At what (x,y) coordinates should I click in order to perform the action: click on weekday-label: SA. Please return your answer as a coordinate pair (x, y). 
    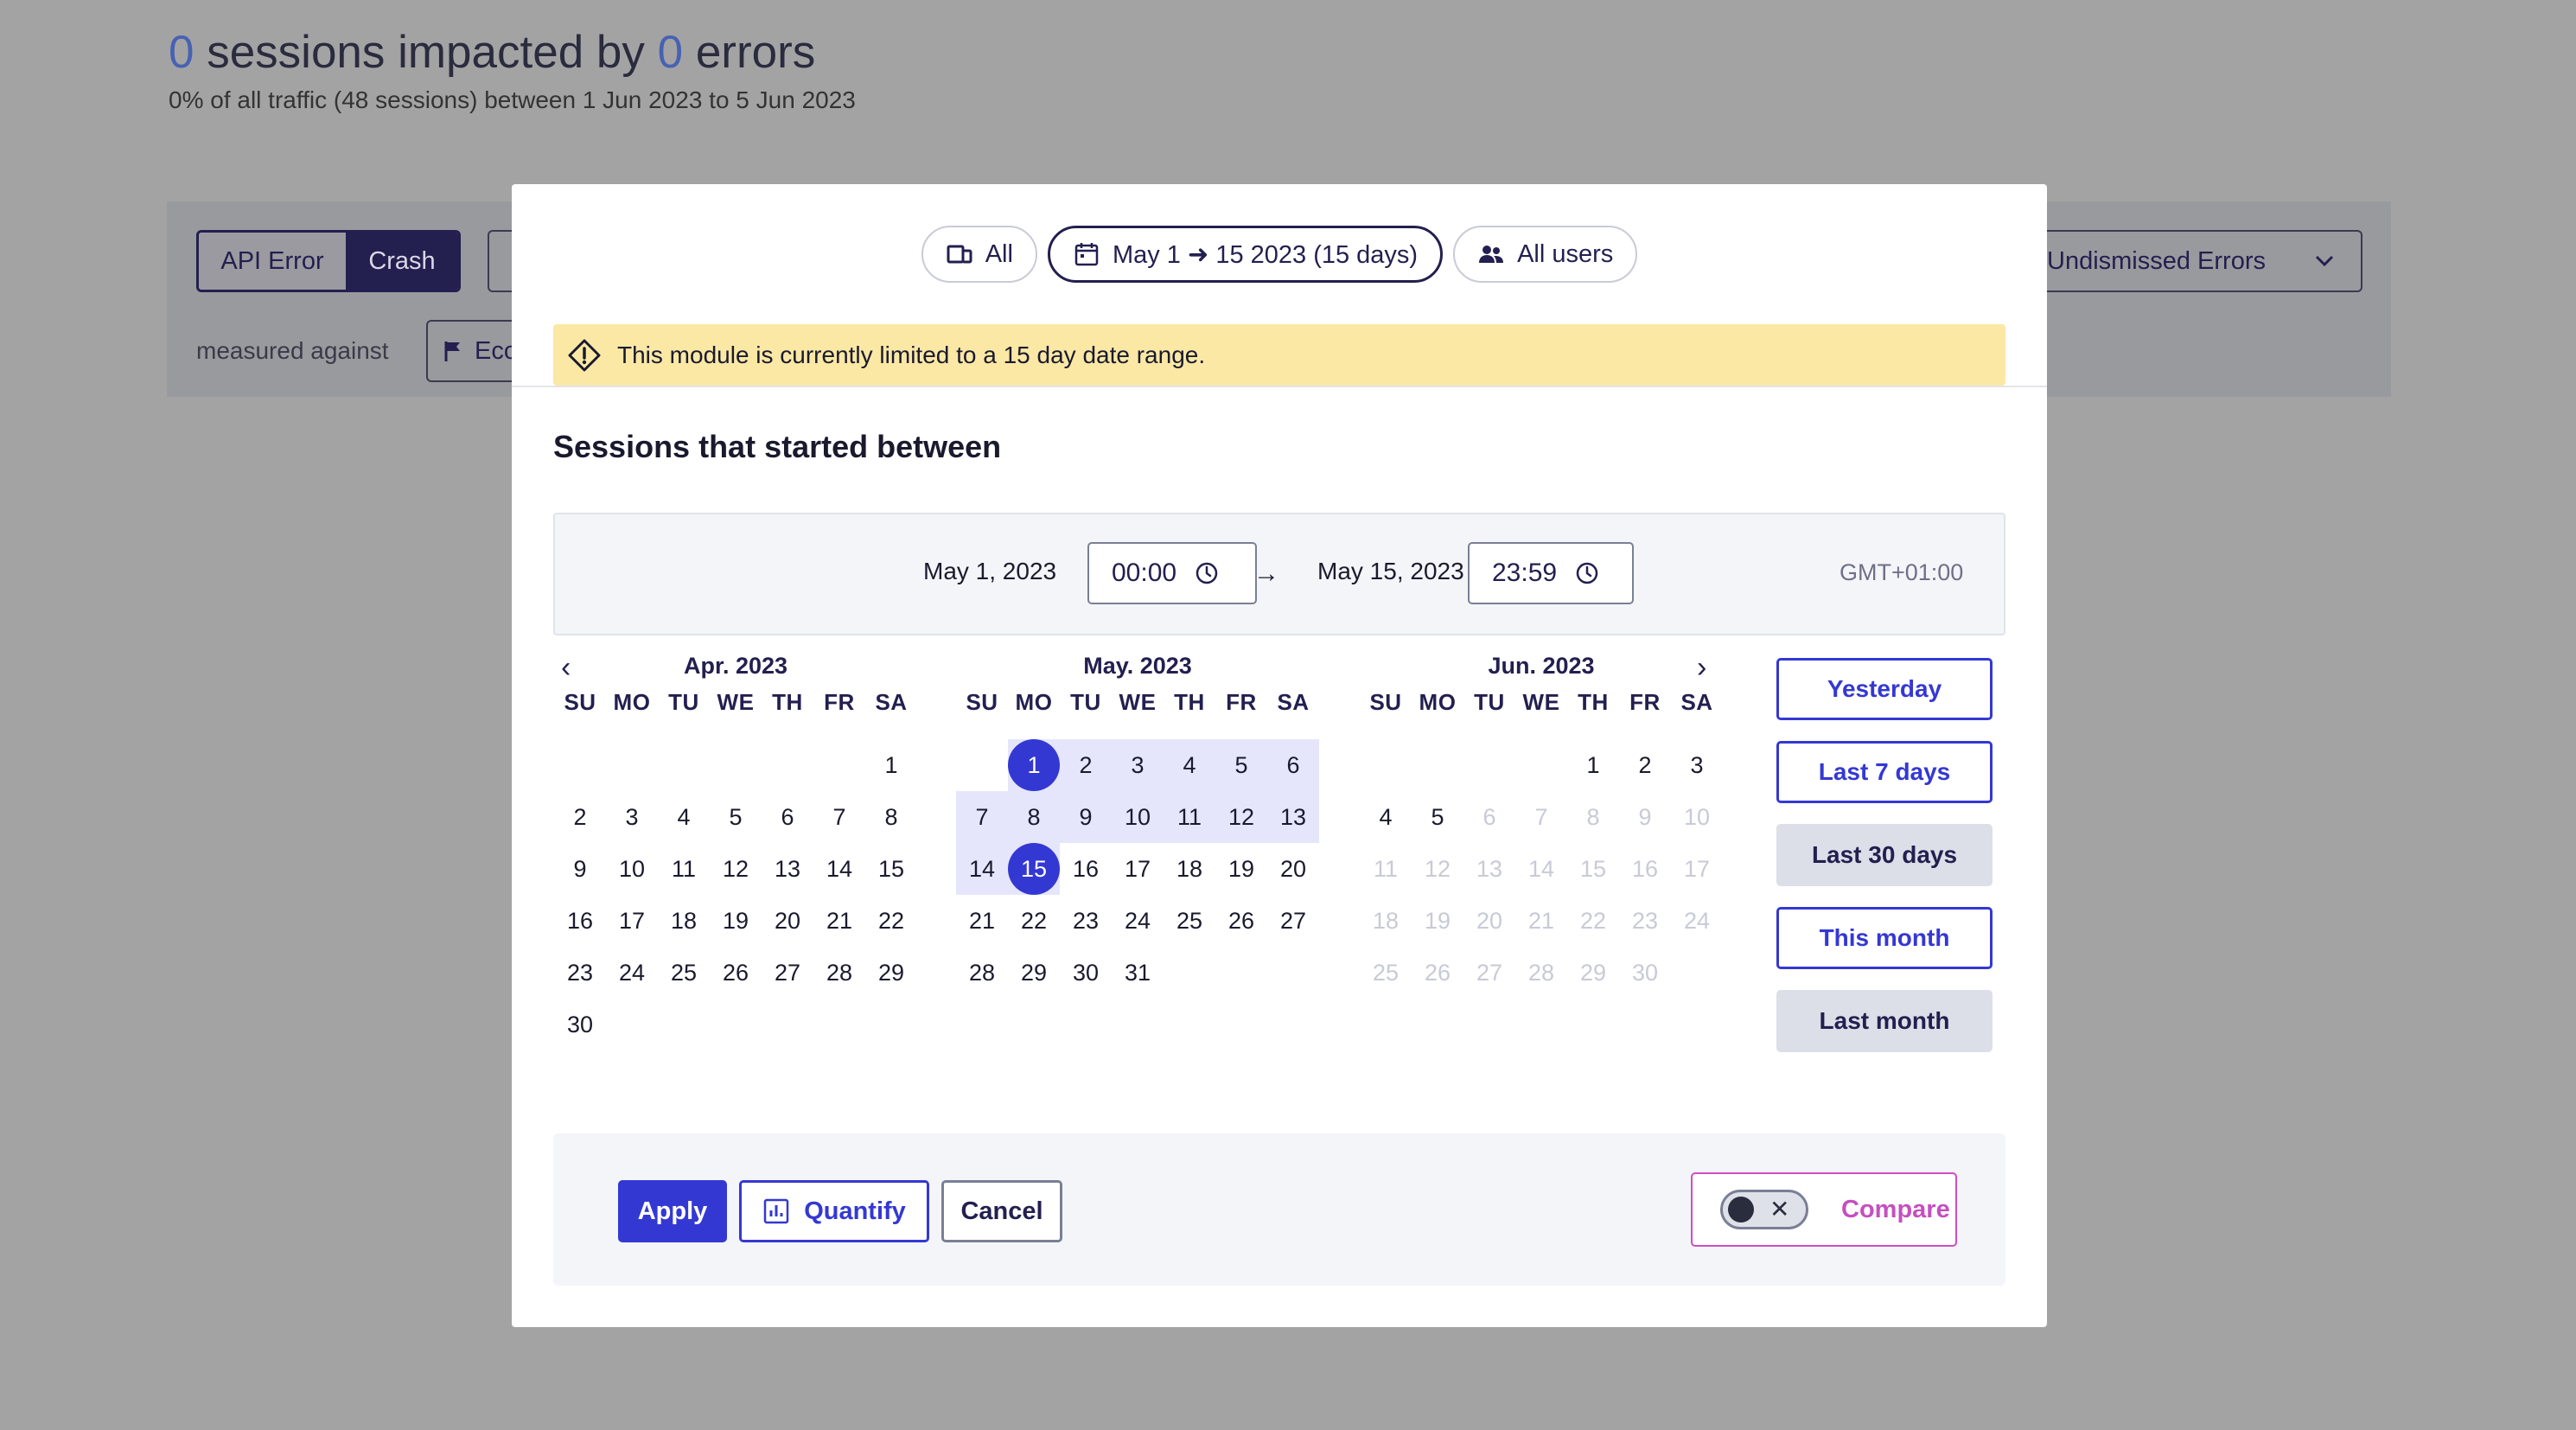
    Looking at the image, I should click on (891, 702).